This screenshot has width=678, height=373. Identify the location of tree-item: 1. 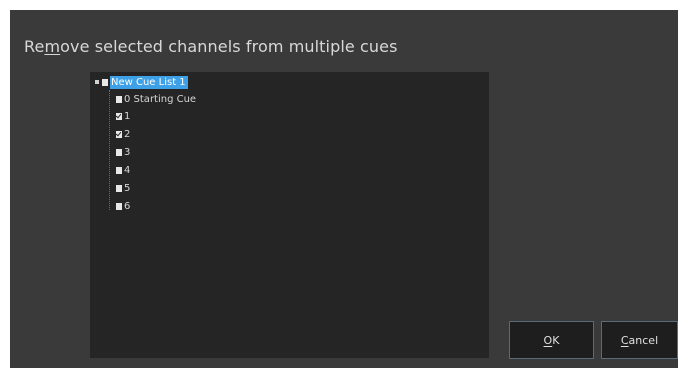
(123, 116).